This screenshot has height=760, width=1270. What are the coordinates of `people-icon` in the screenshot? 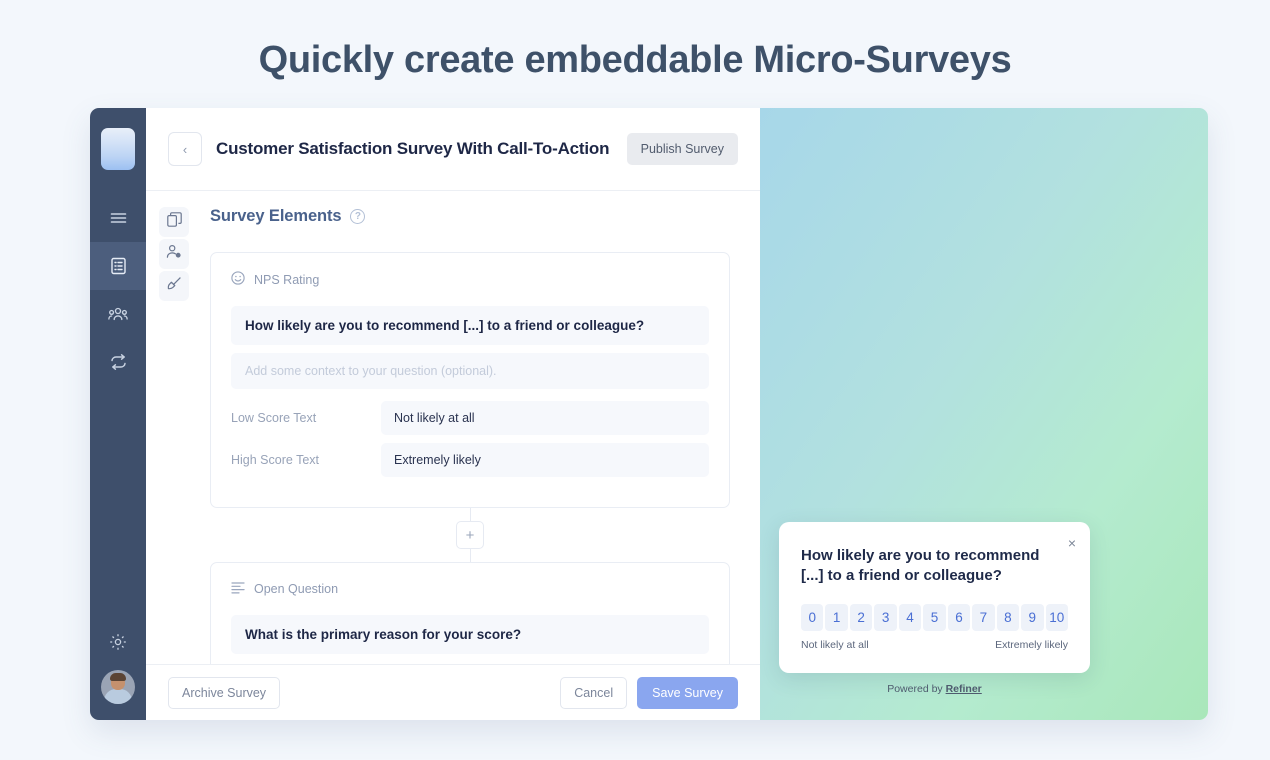 It's located at (118, 314).